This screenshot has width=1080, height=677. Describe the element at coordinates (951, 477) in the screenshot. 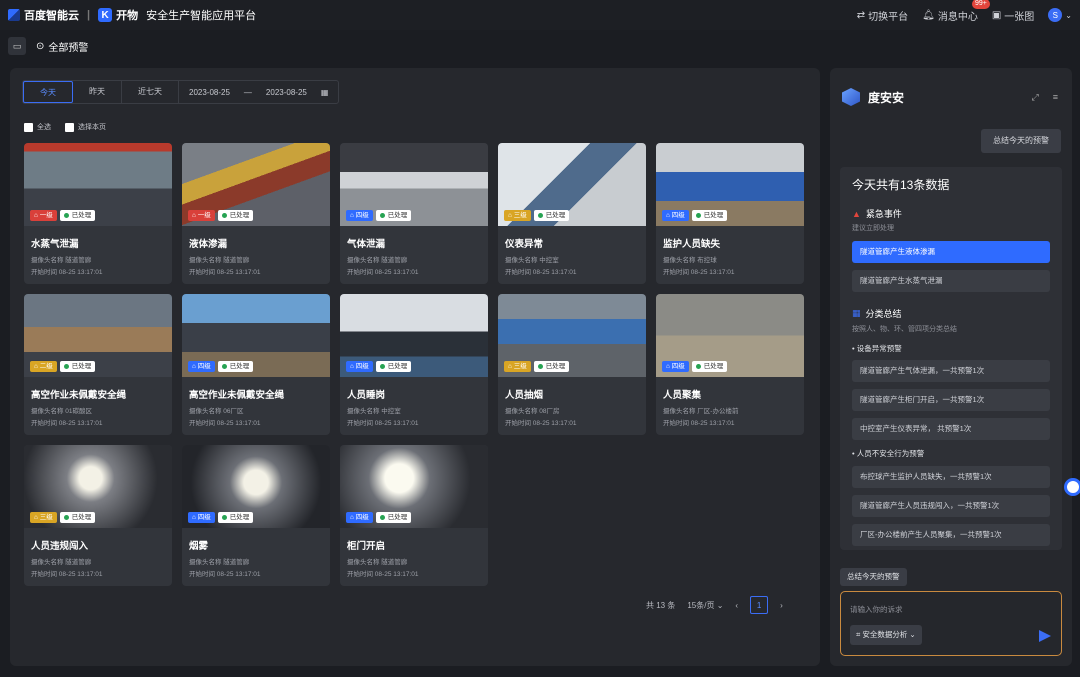

I see `summary-item: 布控球产生监护人员缺失，一共预警1次` at that location.